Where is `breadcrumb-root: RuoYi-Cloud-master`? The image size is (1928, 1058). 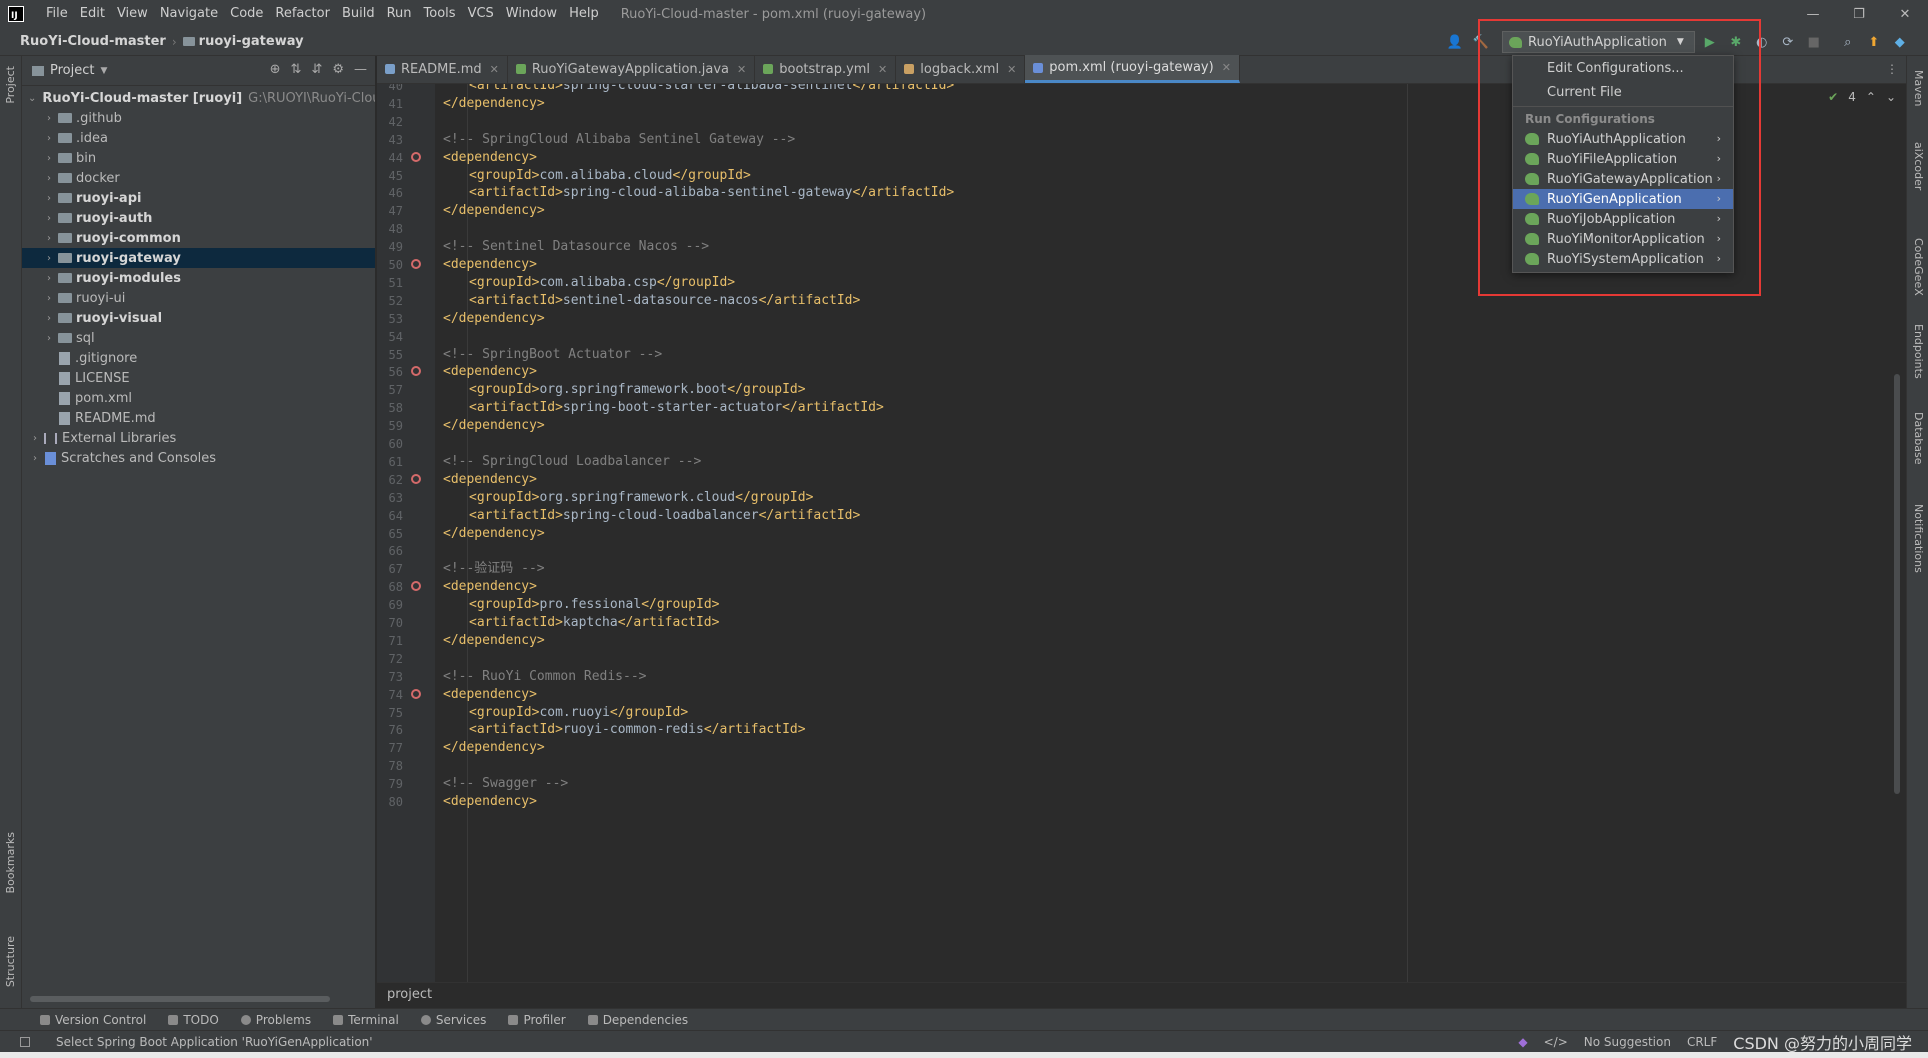
breadcrumb-root: RuoYi-Cloud-master is located at coordinates (93, 41).